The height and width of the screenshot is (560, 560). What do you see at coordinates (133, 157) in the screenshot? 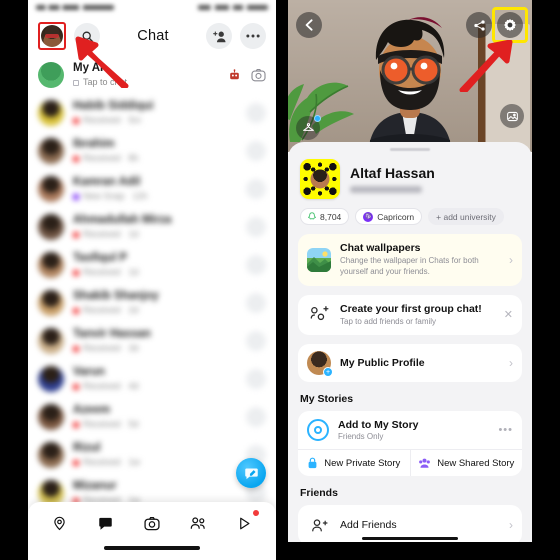
I see `chat-row-time: 8h` at bounding box center [133, 157].